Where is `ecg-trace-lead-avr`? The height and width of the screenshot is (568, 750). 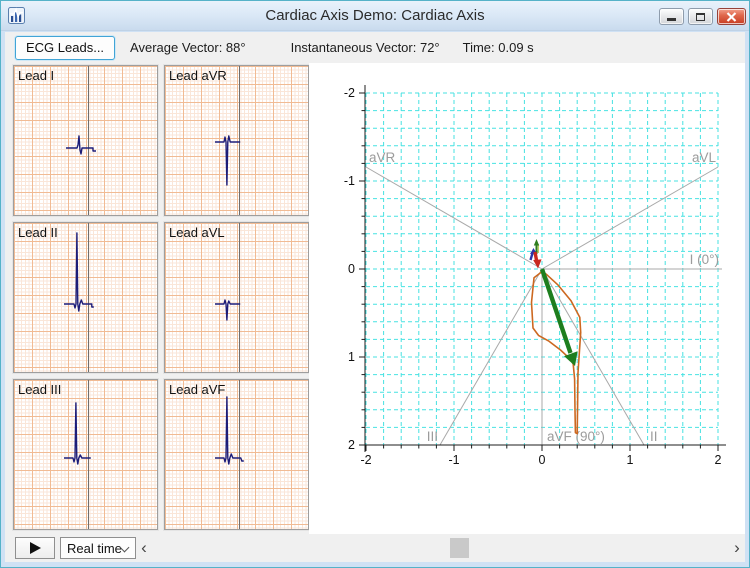 ecg-trace-lead-avr is located at coordinates (228, 160).